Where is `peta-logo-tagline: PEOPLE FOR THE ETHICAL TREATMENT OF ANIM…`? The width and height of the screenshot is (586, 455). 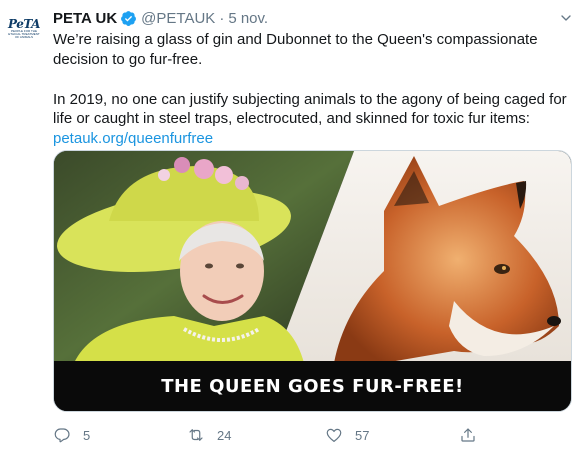 peta-logo-tagline: PEOPLE FOR THE ETHICAL TREATMENT OF ANIM… is located at coordinates (24, 34).